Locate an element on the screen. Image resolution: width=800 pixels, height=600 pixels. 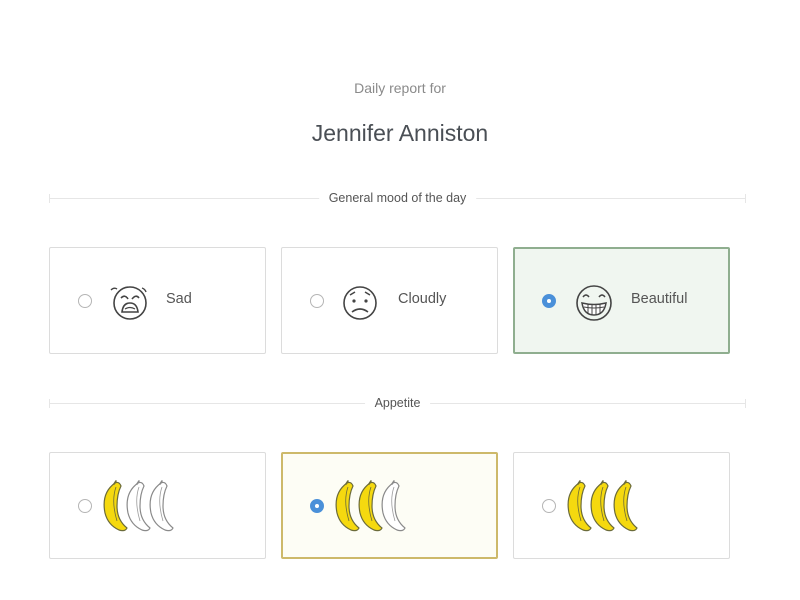
appetite-option-medium is located at coordinates (389, 505).